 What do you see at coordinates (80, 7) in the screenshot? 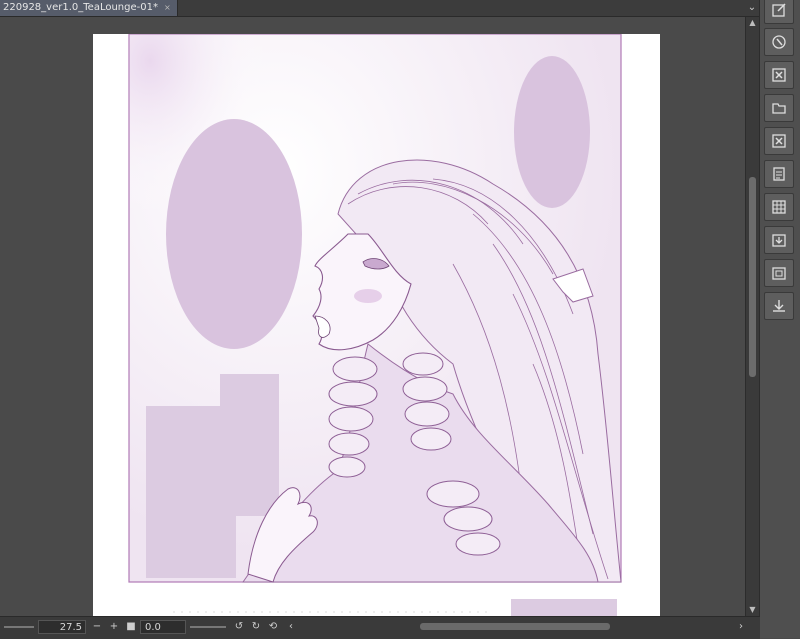
I see `document-tab-title: 220928_ver1.0_TeaLounge-01*` at bounding box center [80, 7].